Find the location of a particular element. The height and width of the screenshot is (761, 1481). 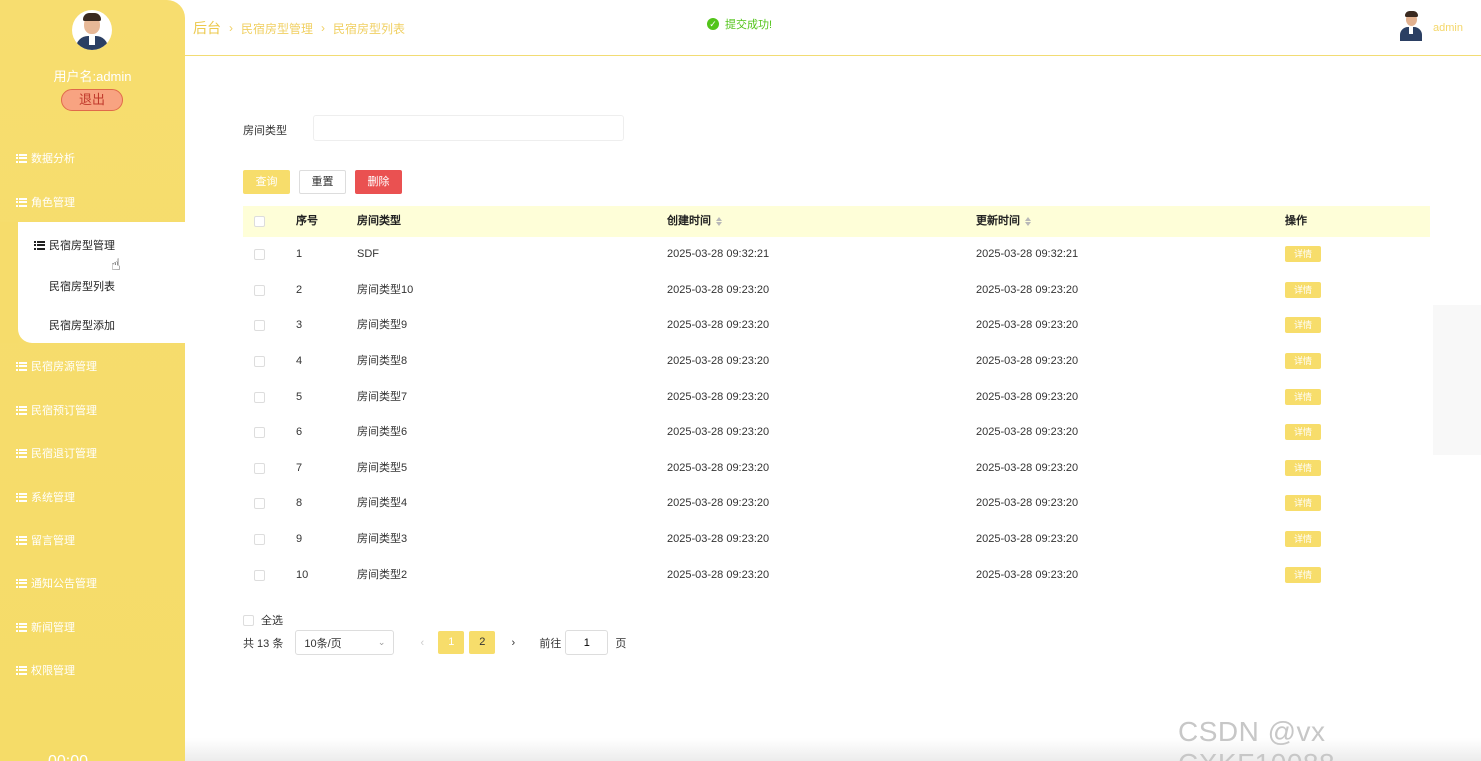

goto-page-input is located at coordinates (587, 642).